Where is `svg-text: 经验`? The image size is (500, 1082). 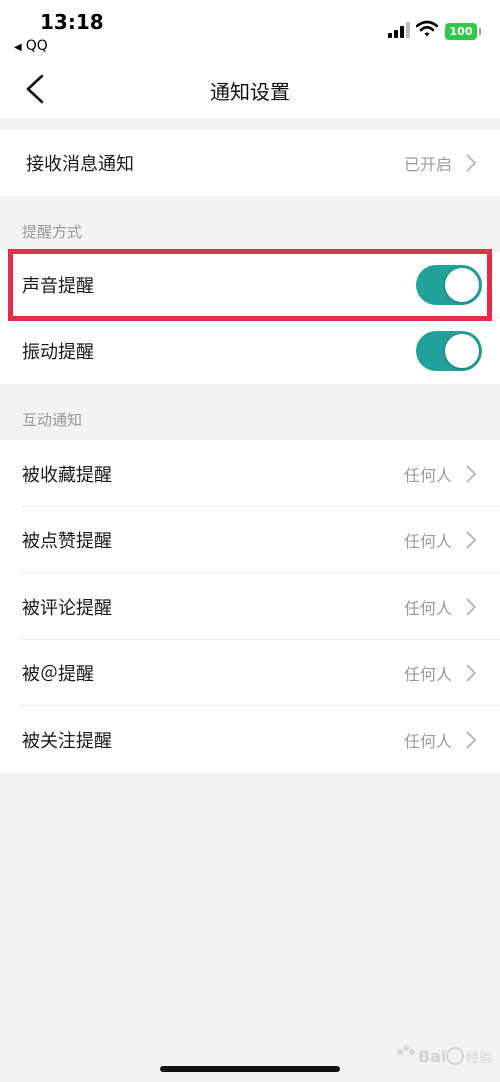 svg-text: 经验 is located at coordinates (479, 1058).